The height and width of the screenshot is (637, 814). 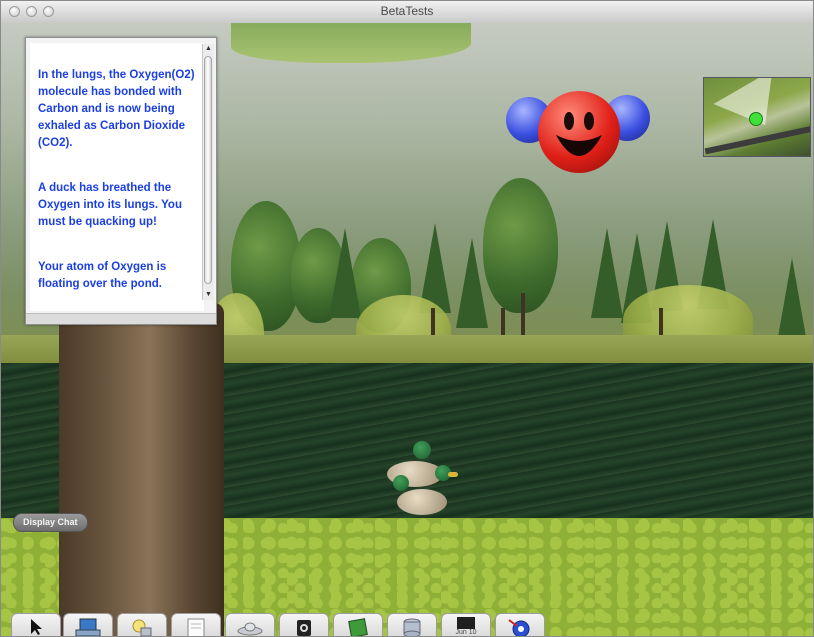 I want to click on select-tool-button, so click(x=36, y=624).